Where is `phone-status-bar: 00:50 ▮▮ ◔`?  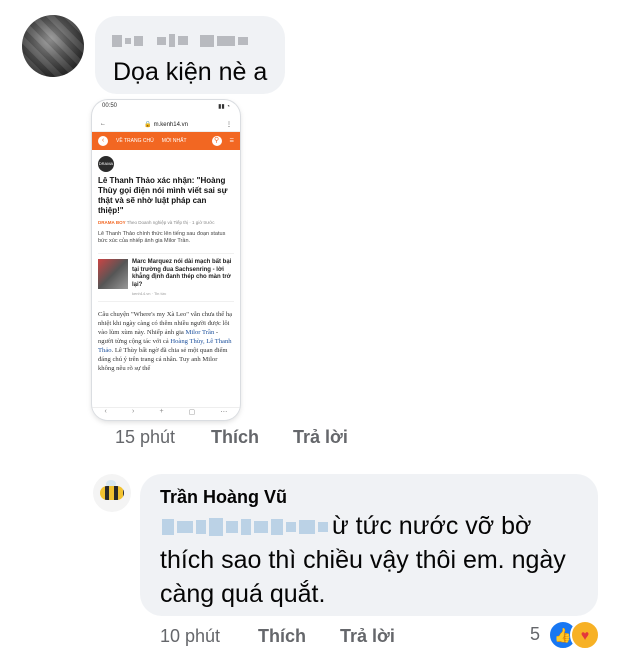 phone-status-bar: 00:50 ▮▮ ◔ is located at coordinates (166, 108).